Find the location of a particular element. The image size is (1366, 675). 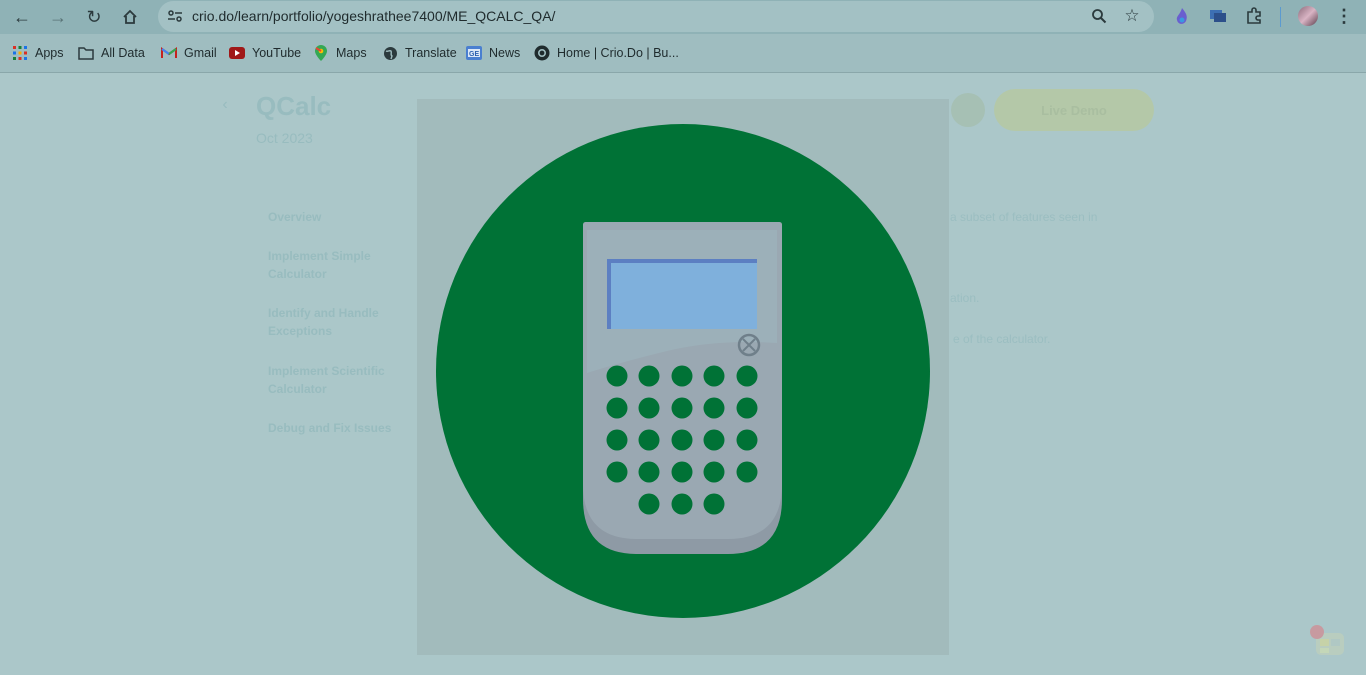

menu-kebab-icon: ⋮ is located at coordinates (1344, 16).